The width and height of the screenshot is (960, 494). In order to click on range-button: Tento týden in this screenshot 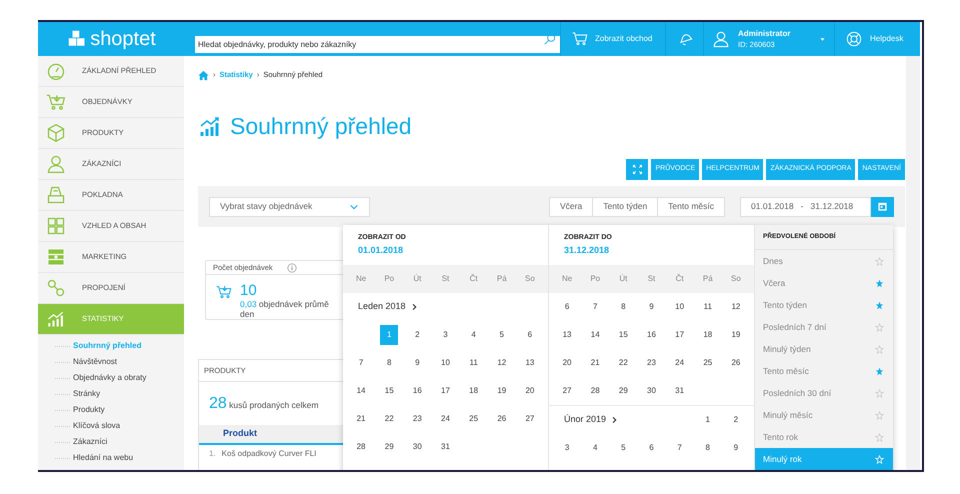, I will do `click(625, 206)`.